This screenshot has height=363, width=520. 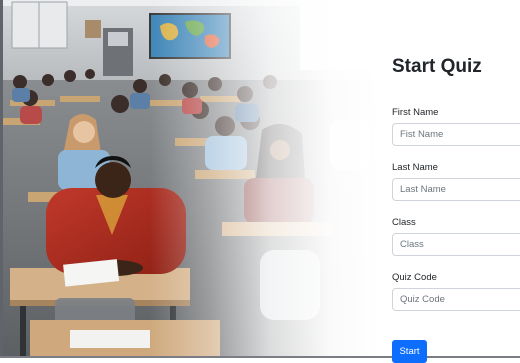 What do you see at coordinates (414, 277) in the screenshot?
I see `quiz-code-label: Quiz Code` at bounding box center [414, 277].